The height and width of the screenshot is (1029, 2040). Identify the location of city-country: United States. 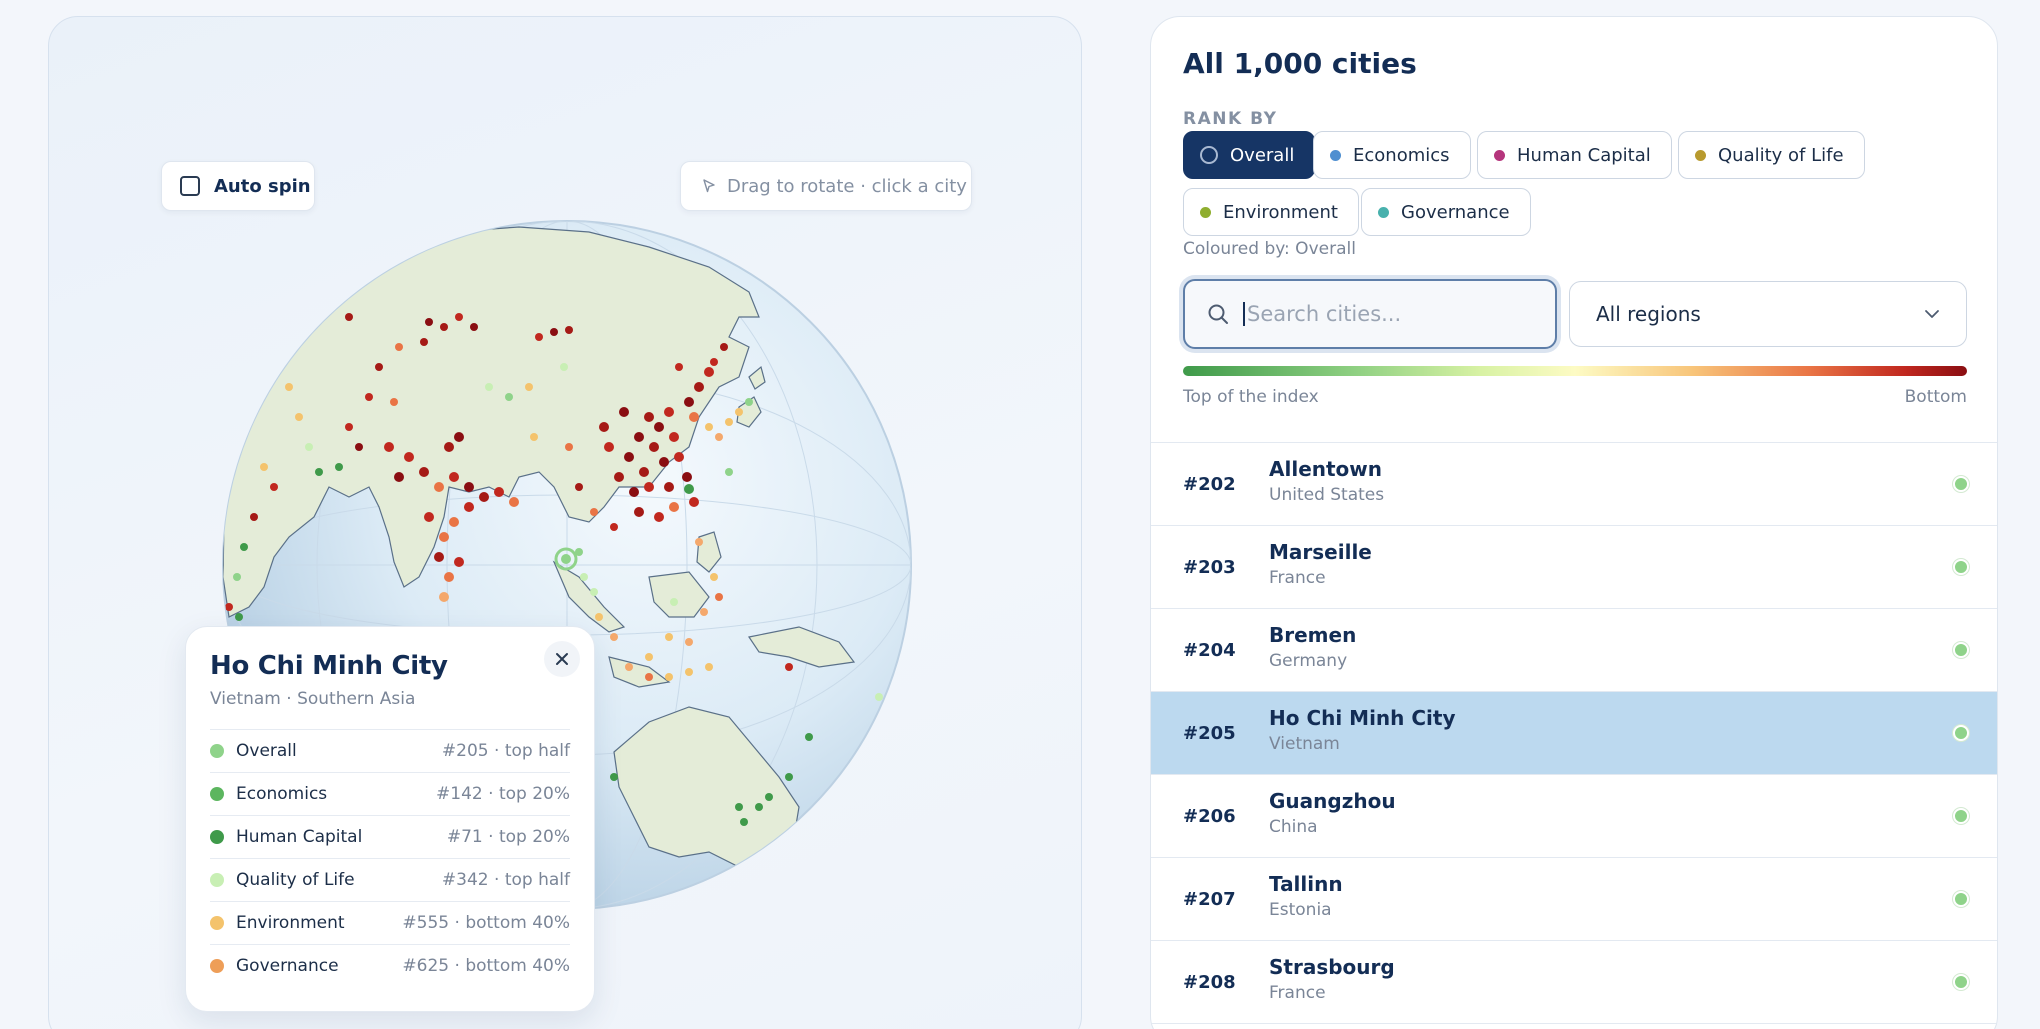
(1327, 495).